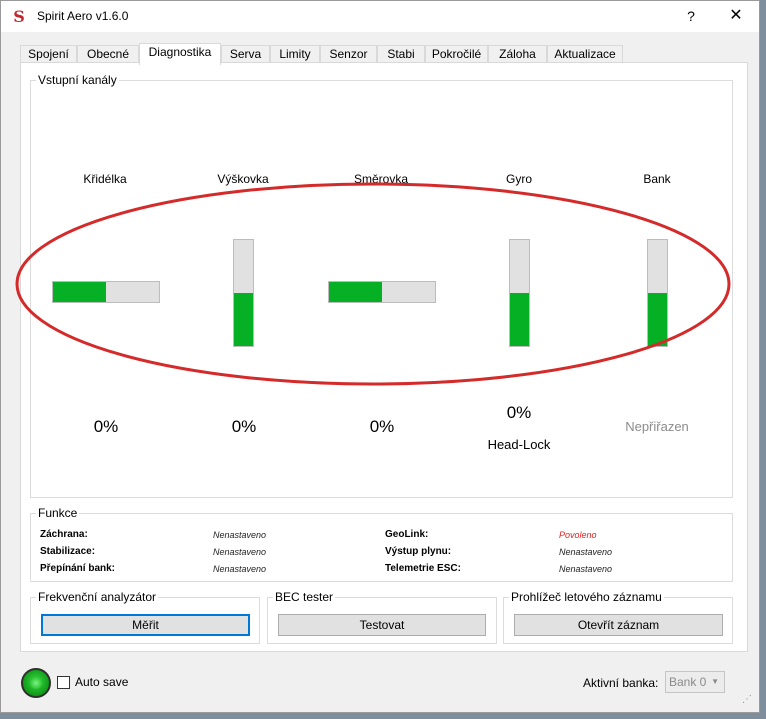 Image resolution: width=766 pixels, height=719 pixels. What do you see at coordinates (97, 597) in the screenshot?
I see `freq-analyzer-title: Frekvenční analyzátor` at bounding box center [97, 597].